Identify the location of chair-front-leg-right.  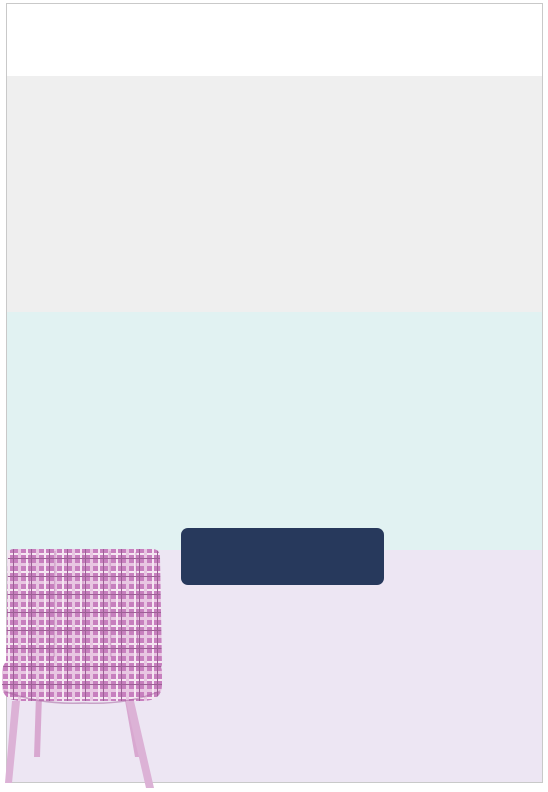
(140, 744).